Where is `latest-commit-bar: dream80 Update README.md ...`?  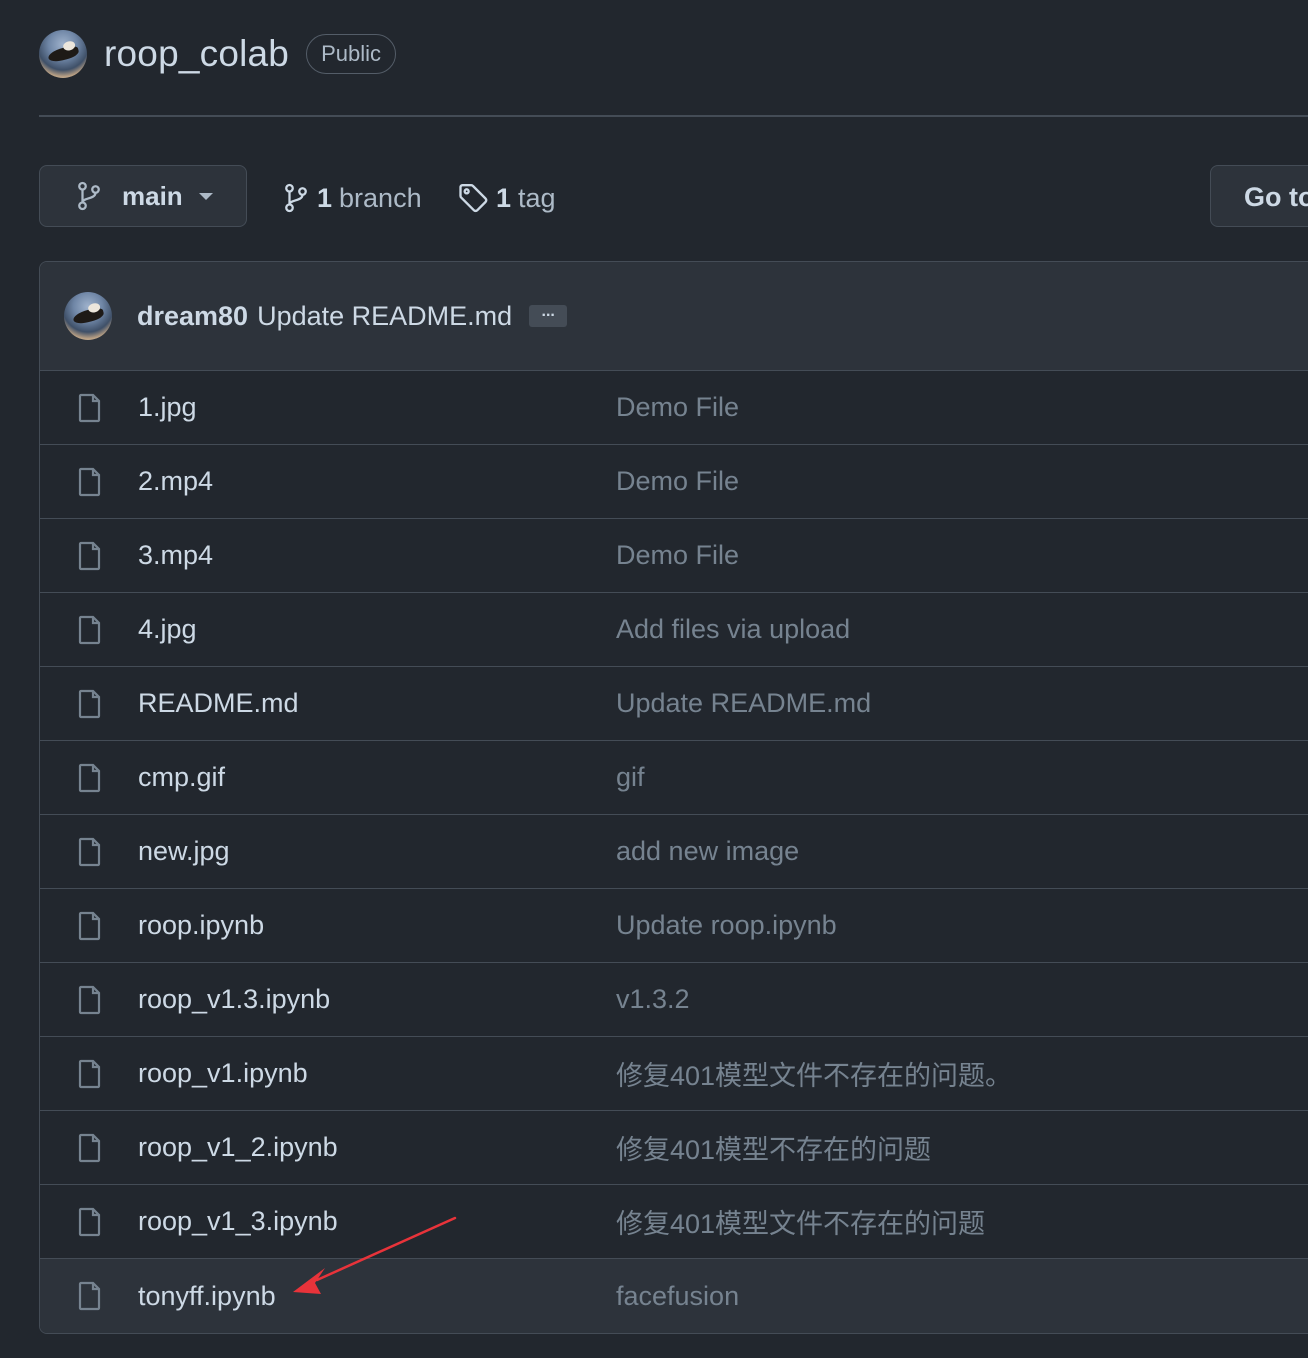
latest-commit-bar: dream80 Update README.md ... is located at coordinates (674, 316).